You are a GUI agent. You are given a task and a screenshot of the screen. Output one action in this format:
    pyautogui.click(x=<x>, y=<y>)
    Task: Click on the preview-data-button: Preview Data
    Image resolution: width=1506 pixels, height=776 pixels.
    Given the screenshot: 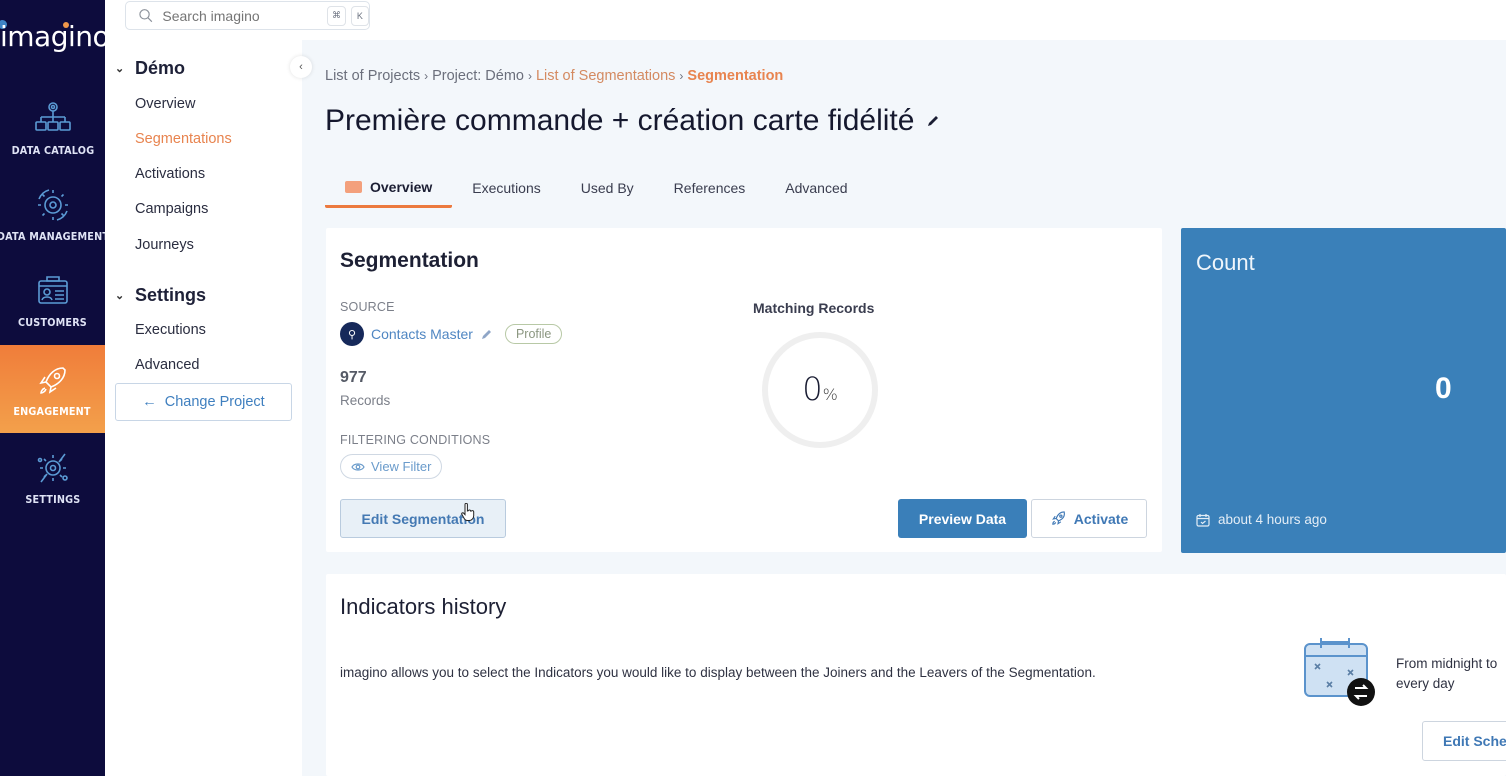 What is the action you would take?
    pyautogui.click(x=962, y=518)
    